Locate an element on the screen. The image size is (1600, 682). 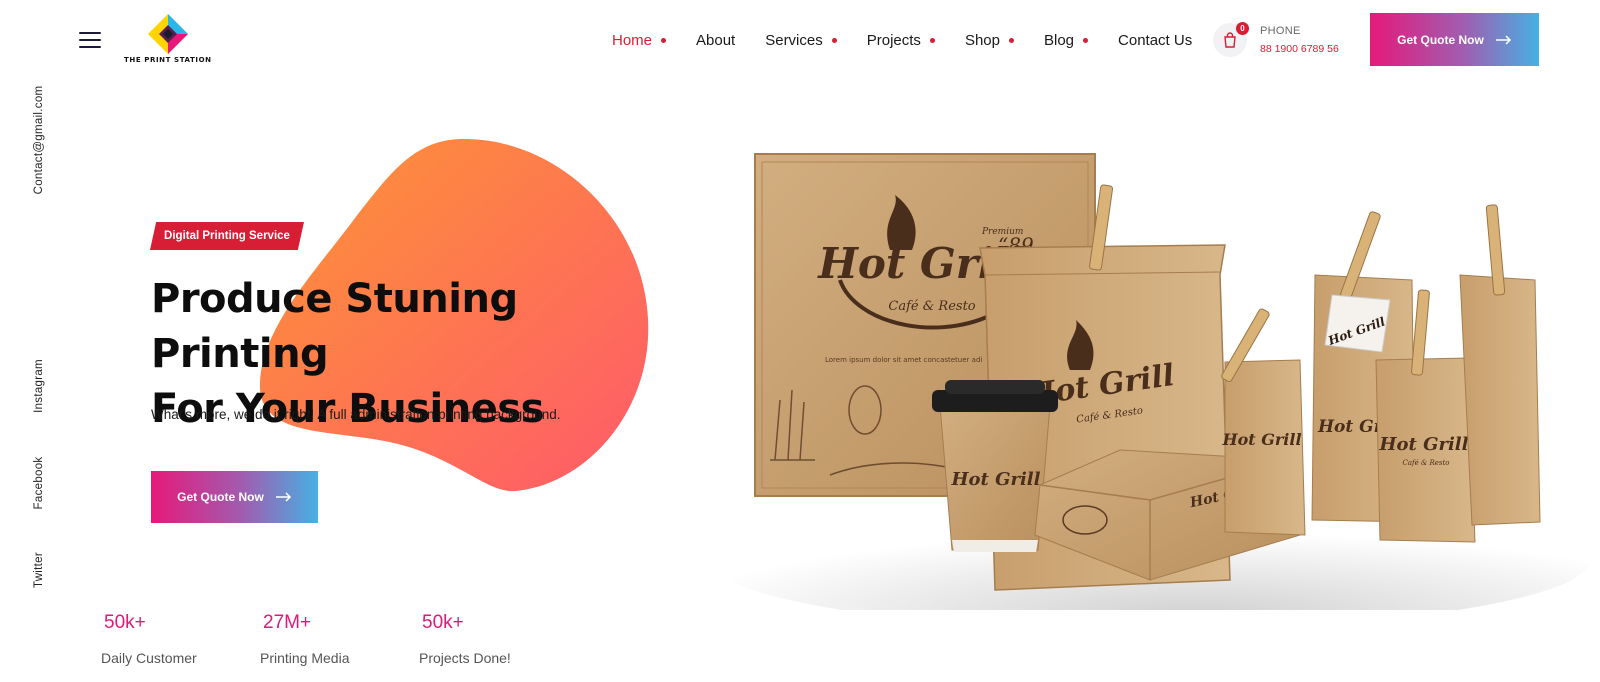
phone-label: PHONE is located at coordinates (1280, 31).